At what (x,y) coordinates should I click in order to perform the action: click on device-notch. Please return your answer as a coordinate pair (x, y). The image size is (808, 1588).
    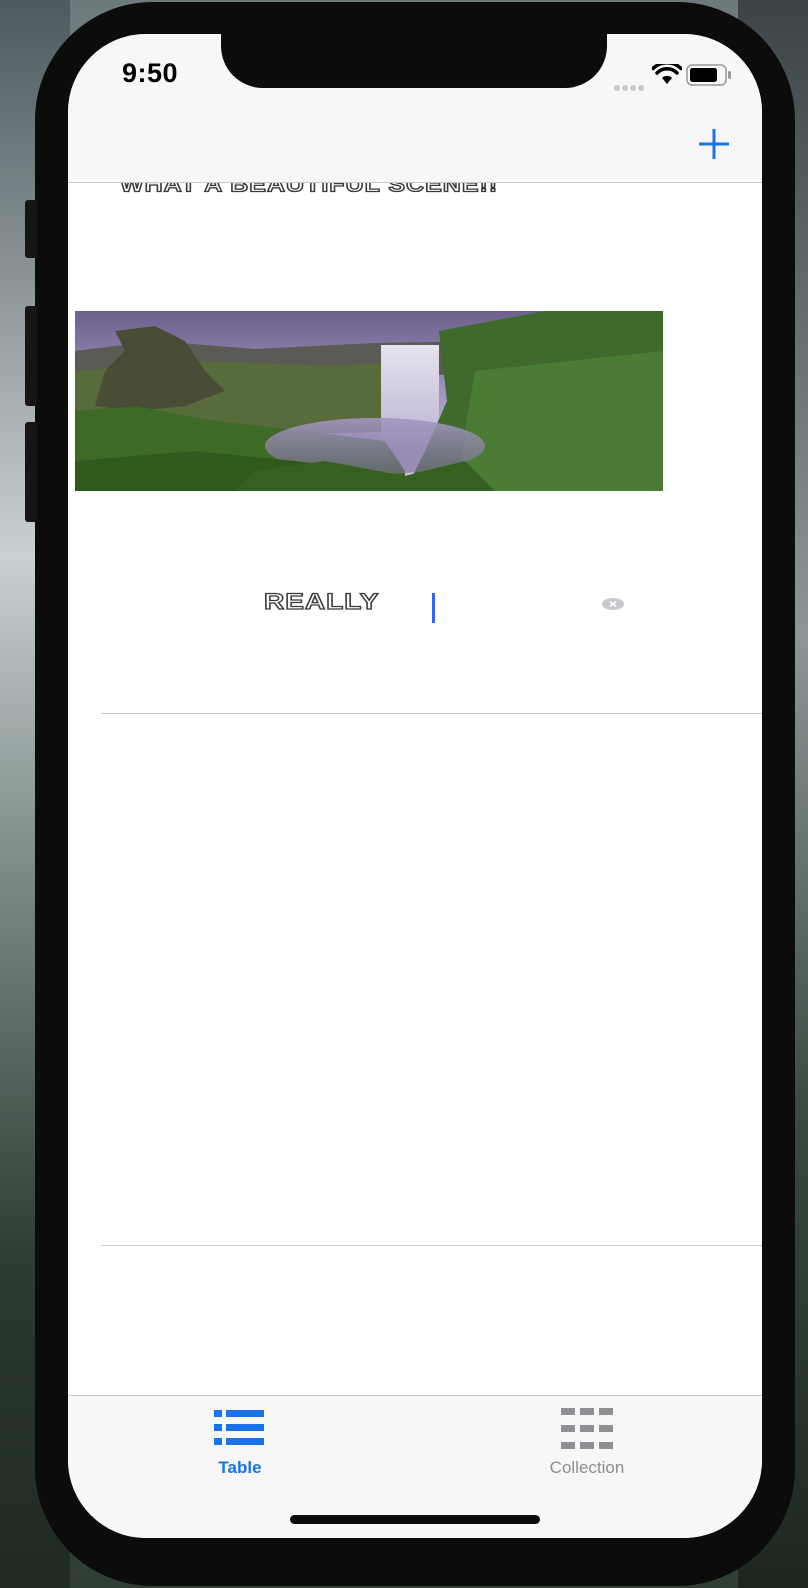
    Looking at the image, I should click on (414, 61).